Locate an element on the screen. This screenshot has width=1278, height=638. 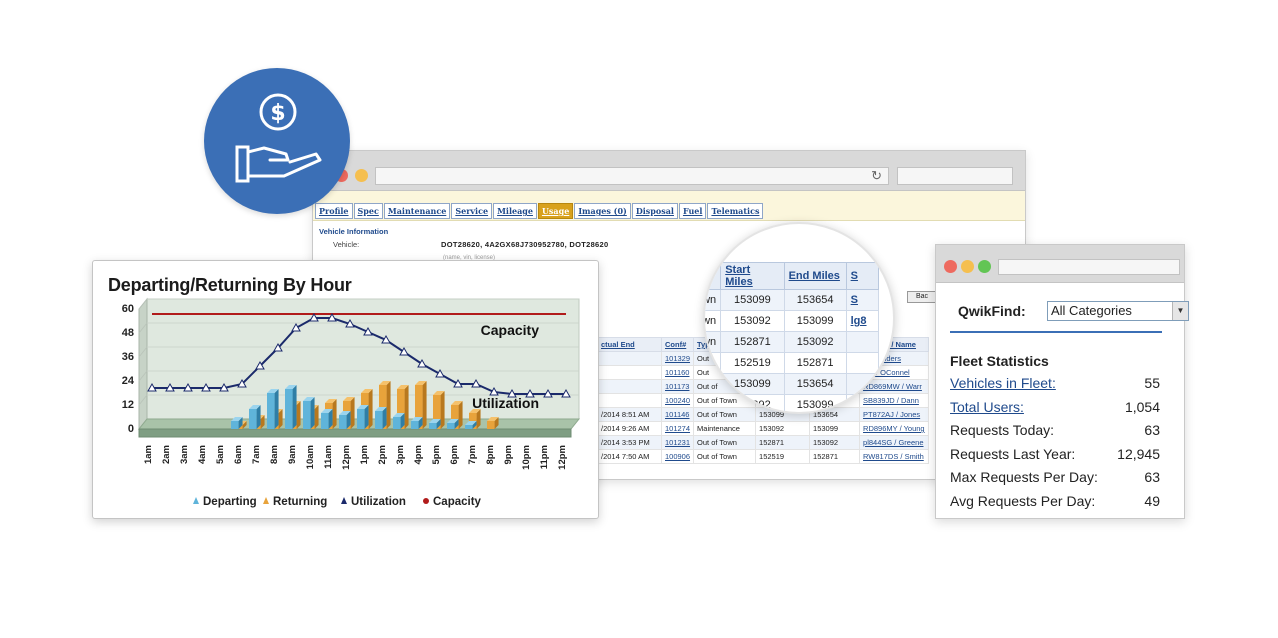
stat-row: Max Requests Per Day: 63 is located at coordinates (1055, 478).